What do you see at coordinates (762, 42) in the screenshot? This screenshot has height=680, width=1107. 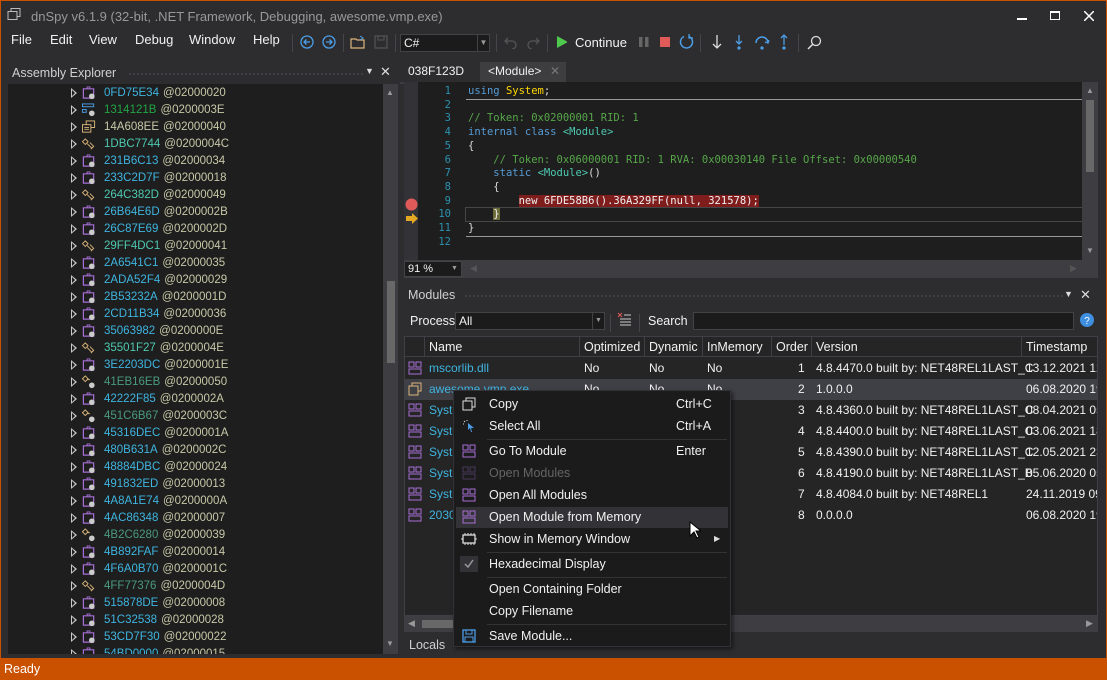 I see `step-over-button` at bounding box center [762, 42].